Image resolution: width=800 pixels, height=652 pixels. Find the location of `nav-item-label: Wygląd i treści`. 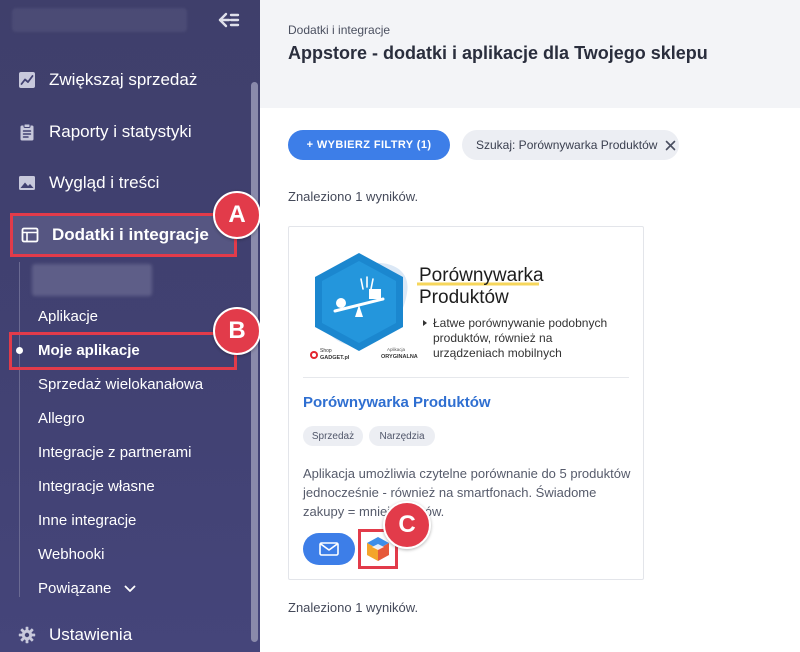

nav-item-label: Wygląd i treści is located at coordinates (104, 182).